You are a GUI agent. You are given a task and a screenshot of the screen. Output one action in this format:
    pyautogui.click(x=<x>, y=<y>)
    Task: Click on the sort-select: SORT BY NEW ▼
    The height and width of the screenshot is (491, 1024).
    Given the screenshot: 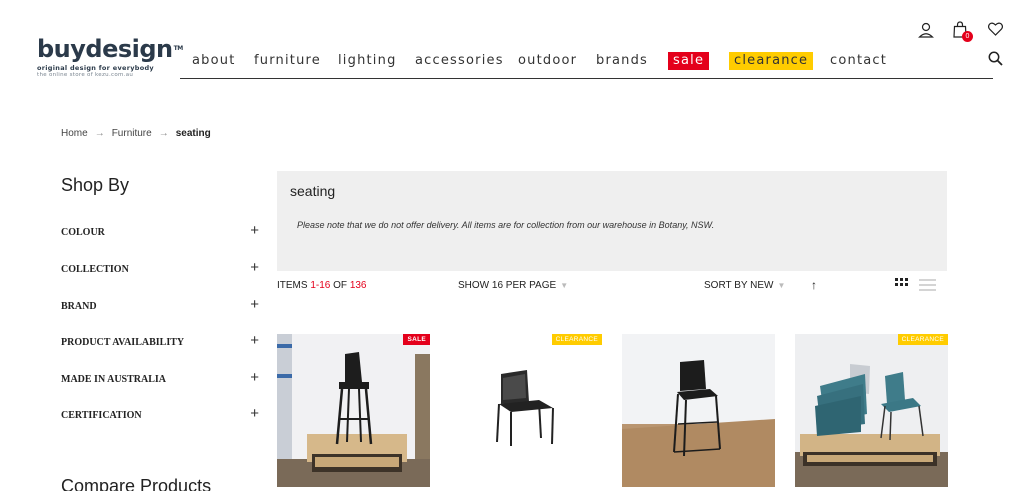 What is the action you would take?
    pyautogui.click(x=744, y=285)
    